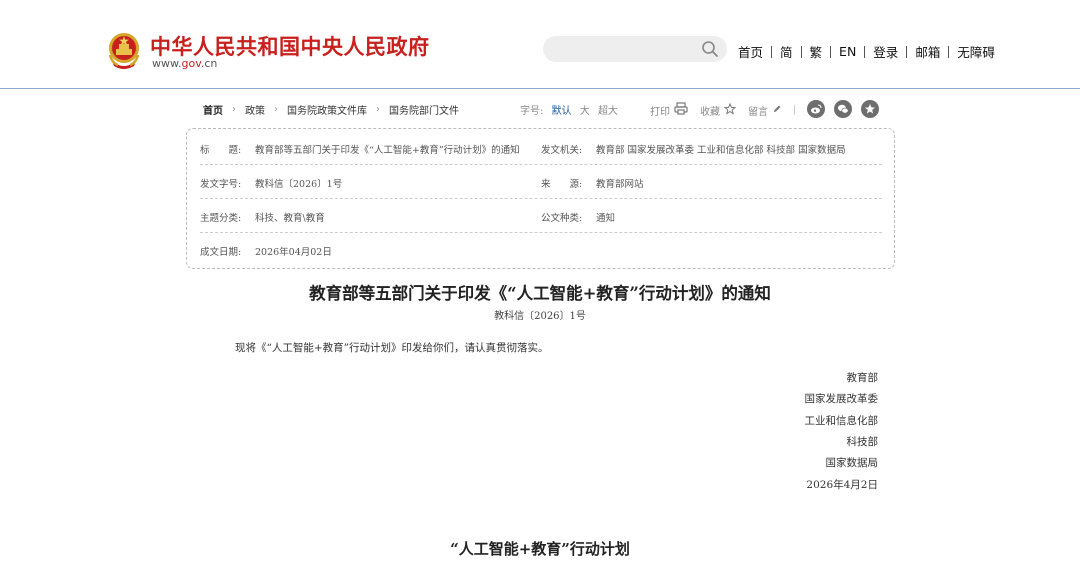  I want to click on title-value: 教育部等五部门关于印发《“人工智能+教育”行动计划》的通知, so click(387, 150).